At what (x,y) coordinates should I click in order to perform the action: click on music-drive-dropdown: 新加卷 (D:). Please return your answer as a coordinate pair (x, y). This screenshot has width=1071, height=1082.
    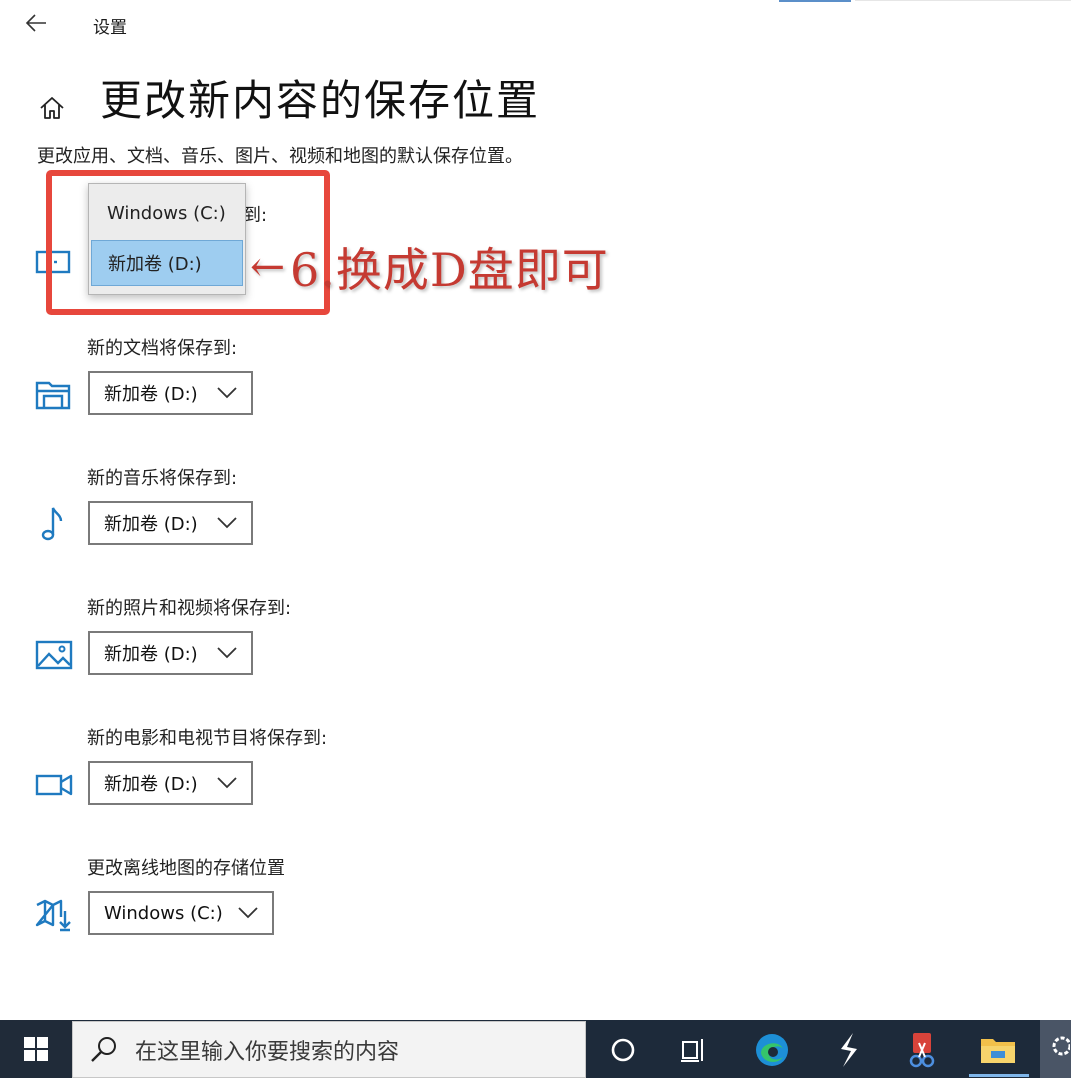
    Looking at the image, I should click on (170, 523).